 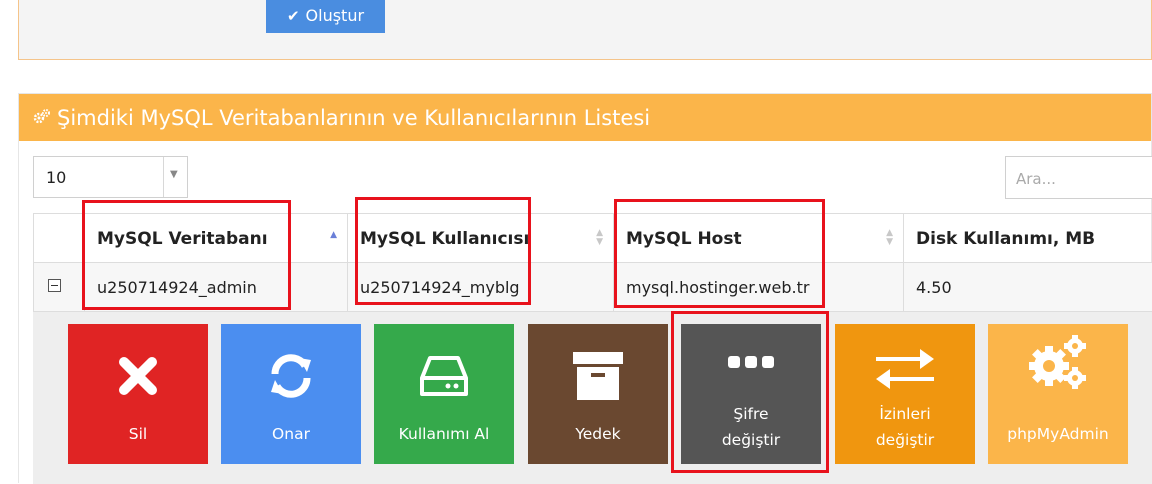 I want to click on cell-host: mysql.hostinger.web.tr, so click(x=758, y=287).